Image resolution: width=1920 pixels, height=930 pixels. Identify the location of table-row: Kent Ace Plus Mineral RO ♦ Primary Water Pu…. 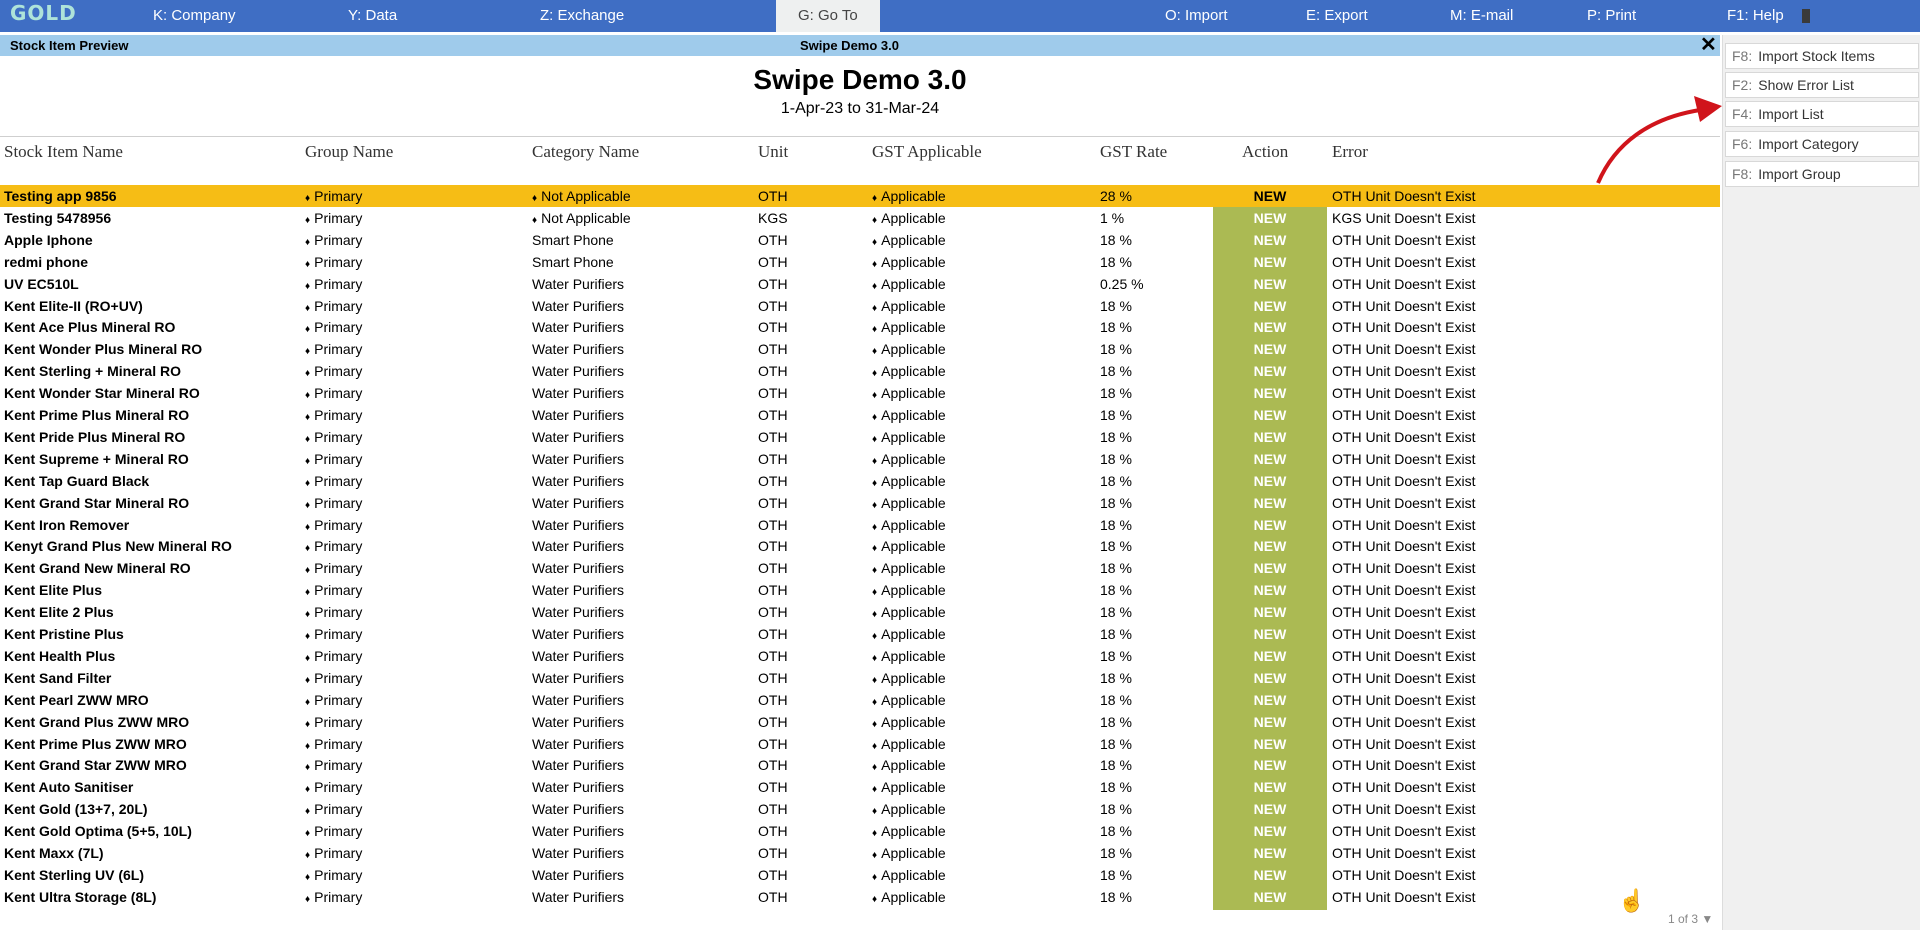
(860, 327).